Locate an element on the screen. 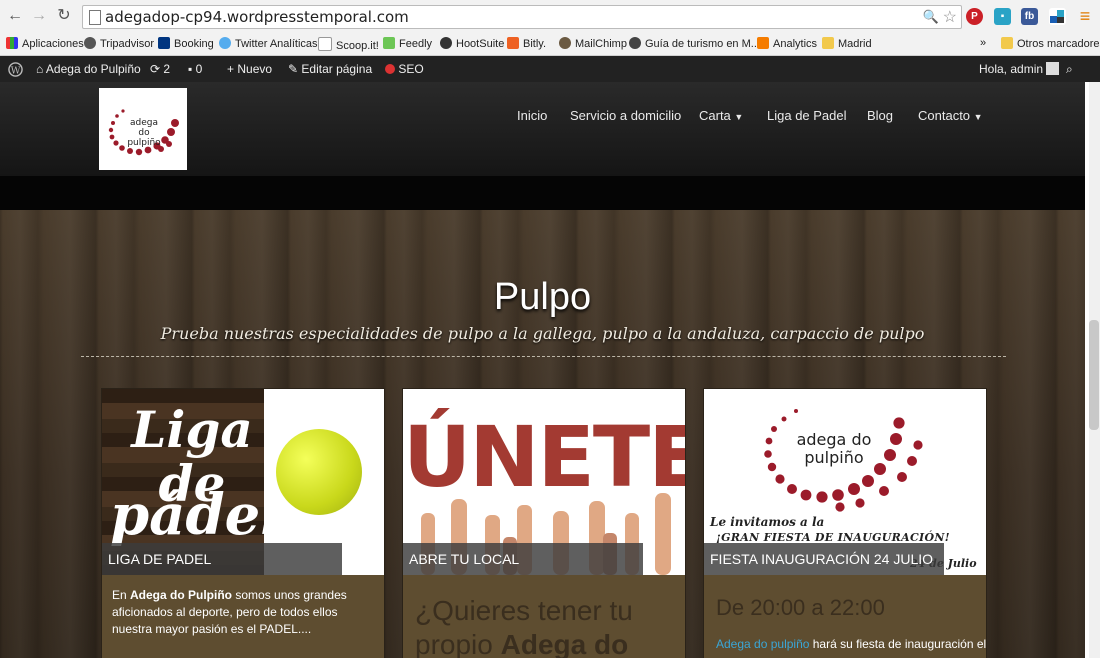 Image resolution: width=1100 pixels, height=658 pixels. logo-text: adega do pulpiño is located at coordinates (144, 133).